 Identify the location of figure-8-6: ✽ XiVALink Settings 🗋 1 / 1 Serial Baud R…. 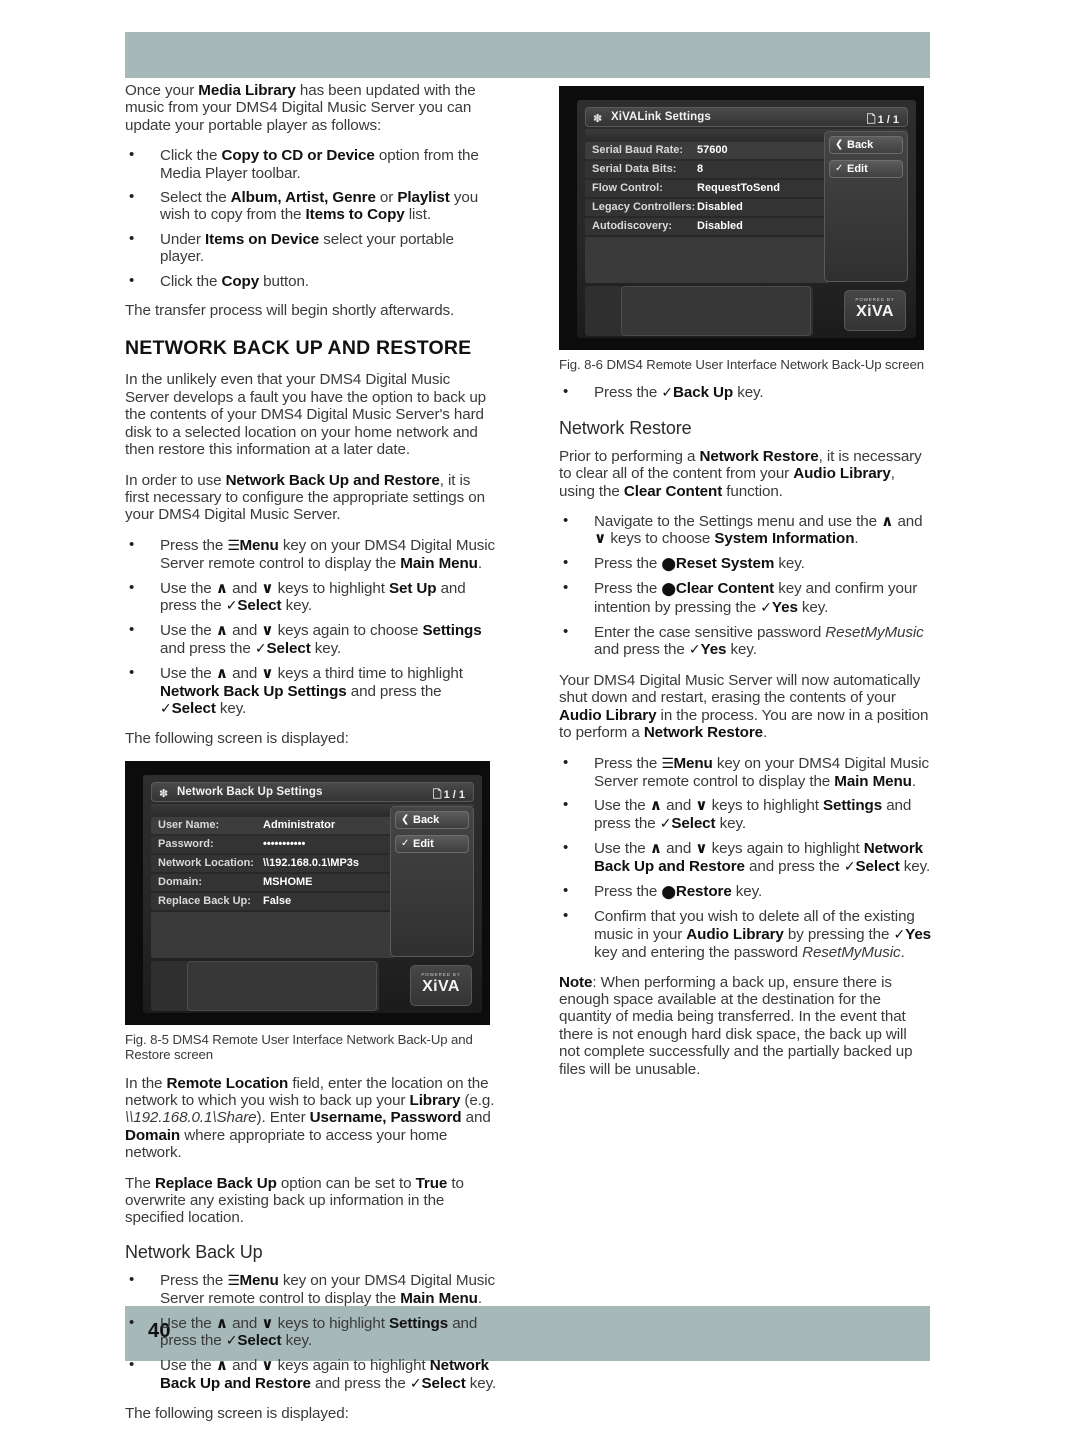
(745, 229).